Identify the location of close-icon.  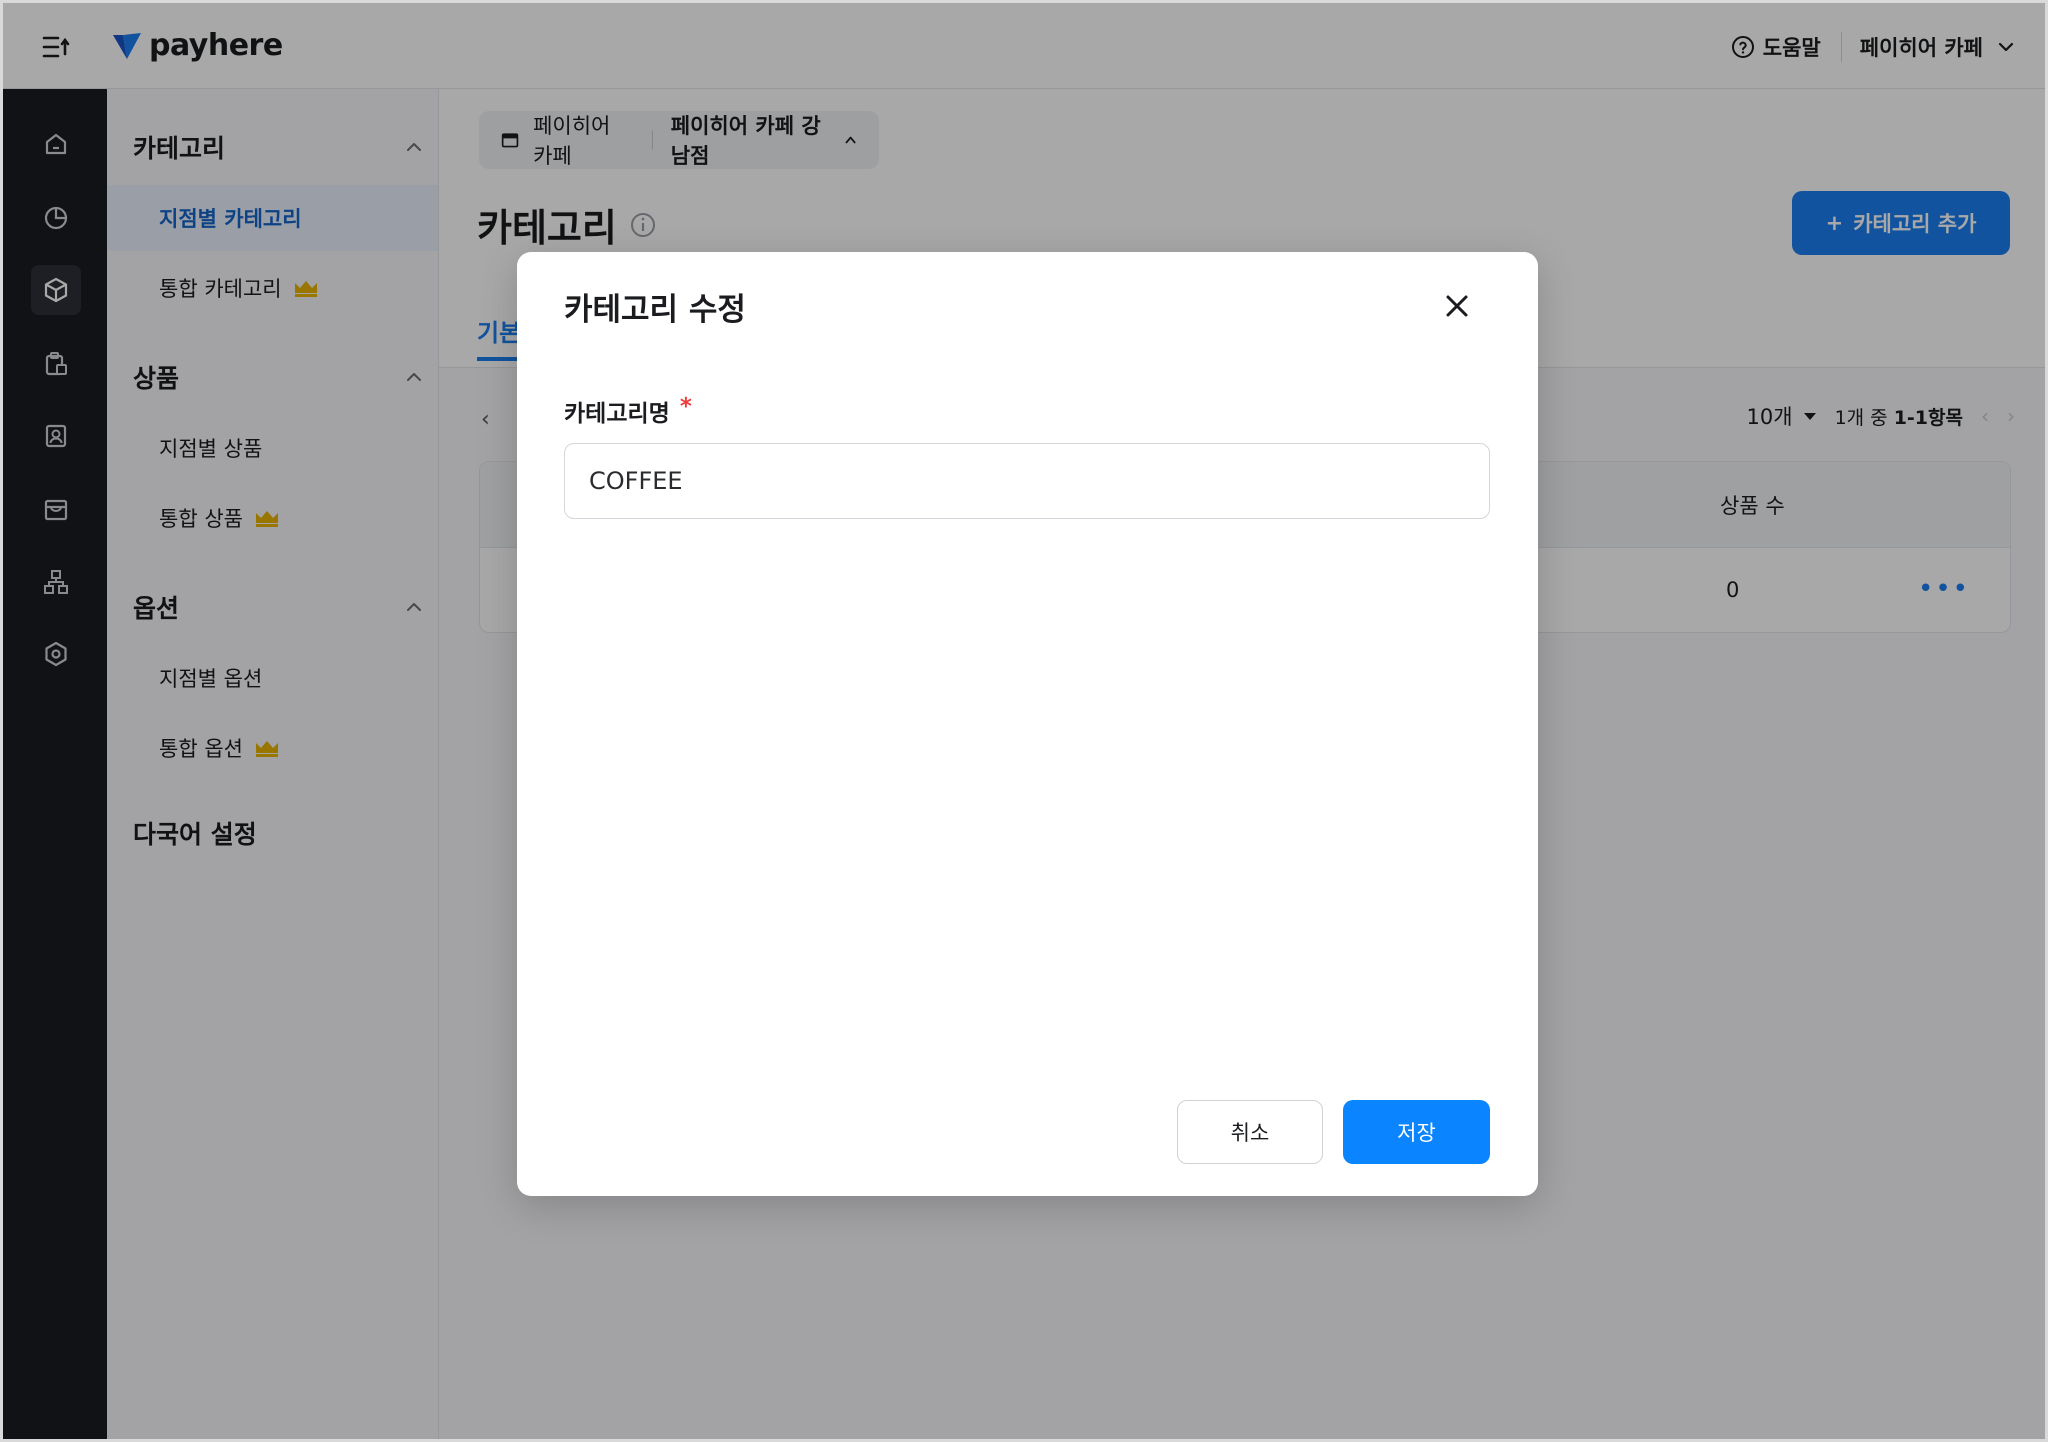
(1457, 306).